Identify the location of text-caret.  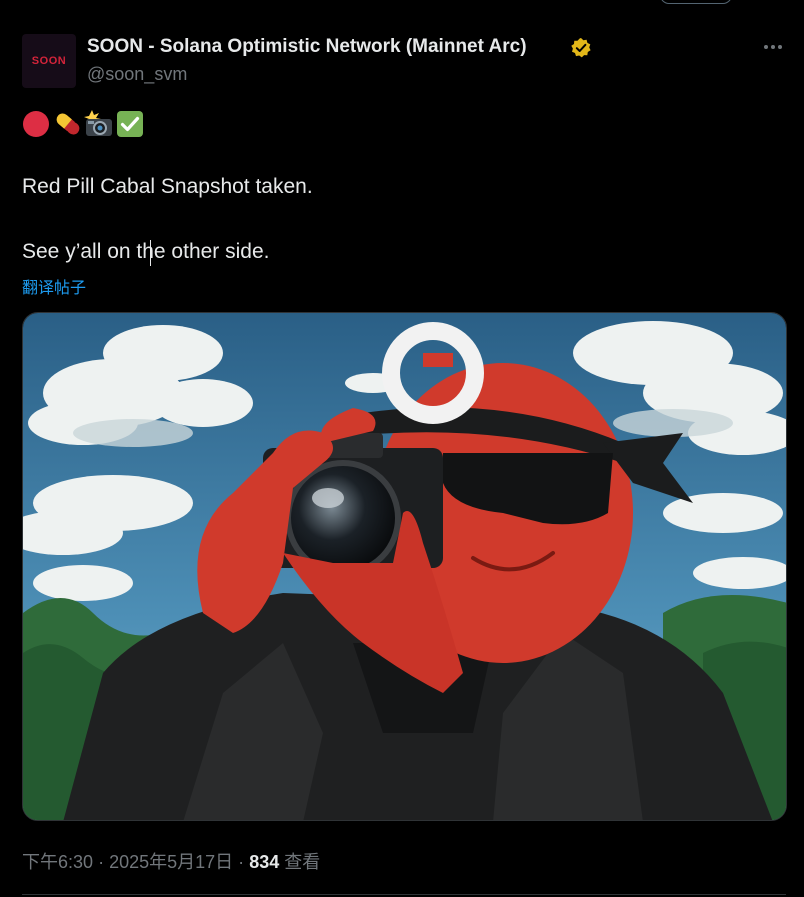
(150, 253).